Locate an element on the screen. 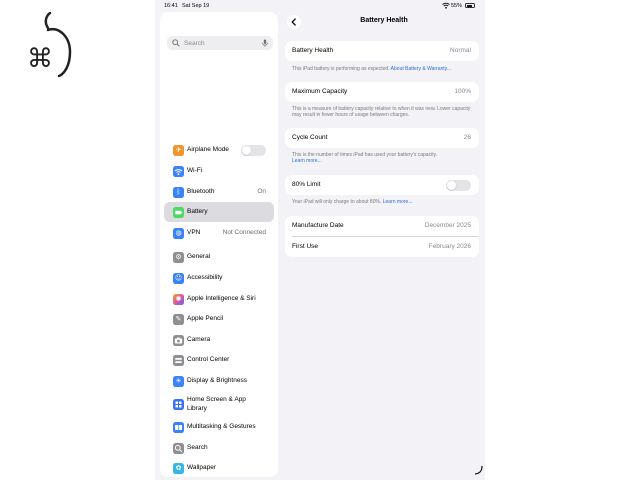 The image size is (640, 480). sidebar-item-bluetooth: ᛒ Bluetooth On is located at coordinates (219, 192).